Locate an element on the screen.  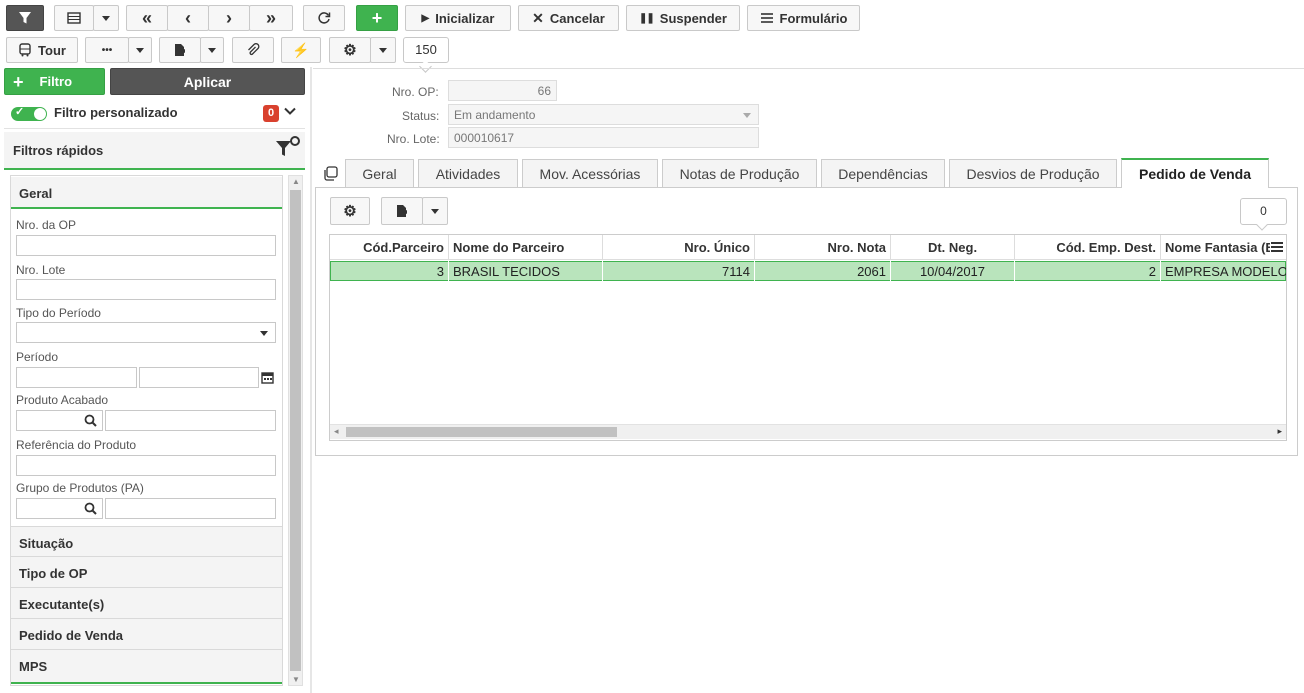
suspender-button: ❚❚ Suspender is located at coordinates (683, 18).